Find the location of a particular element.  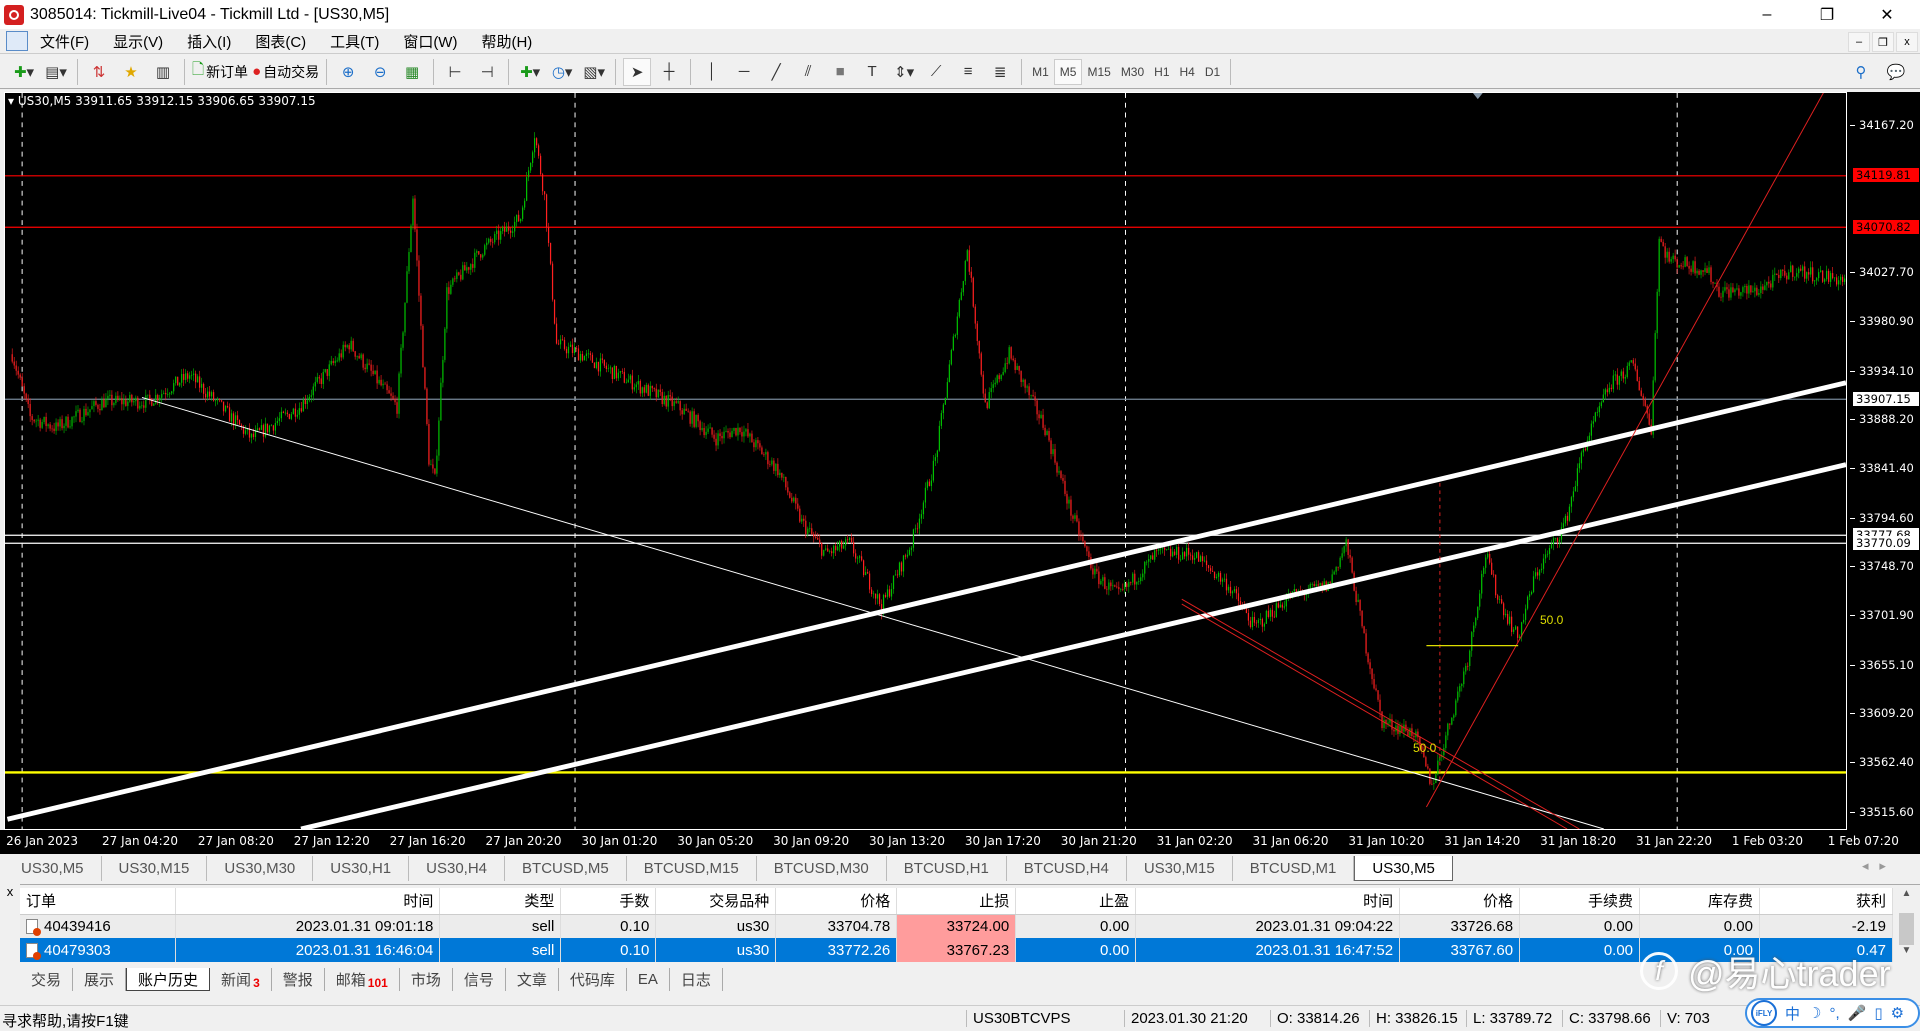

tab-scroll-arrows: ◂ ▸ is located at coordinates (1874, 866).